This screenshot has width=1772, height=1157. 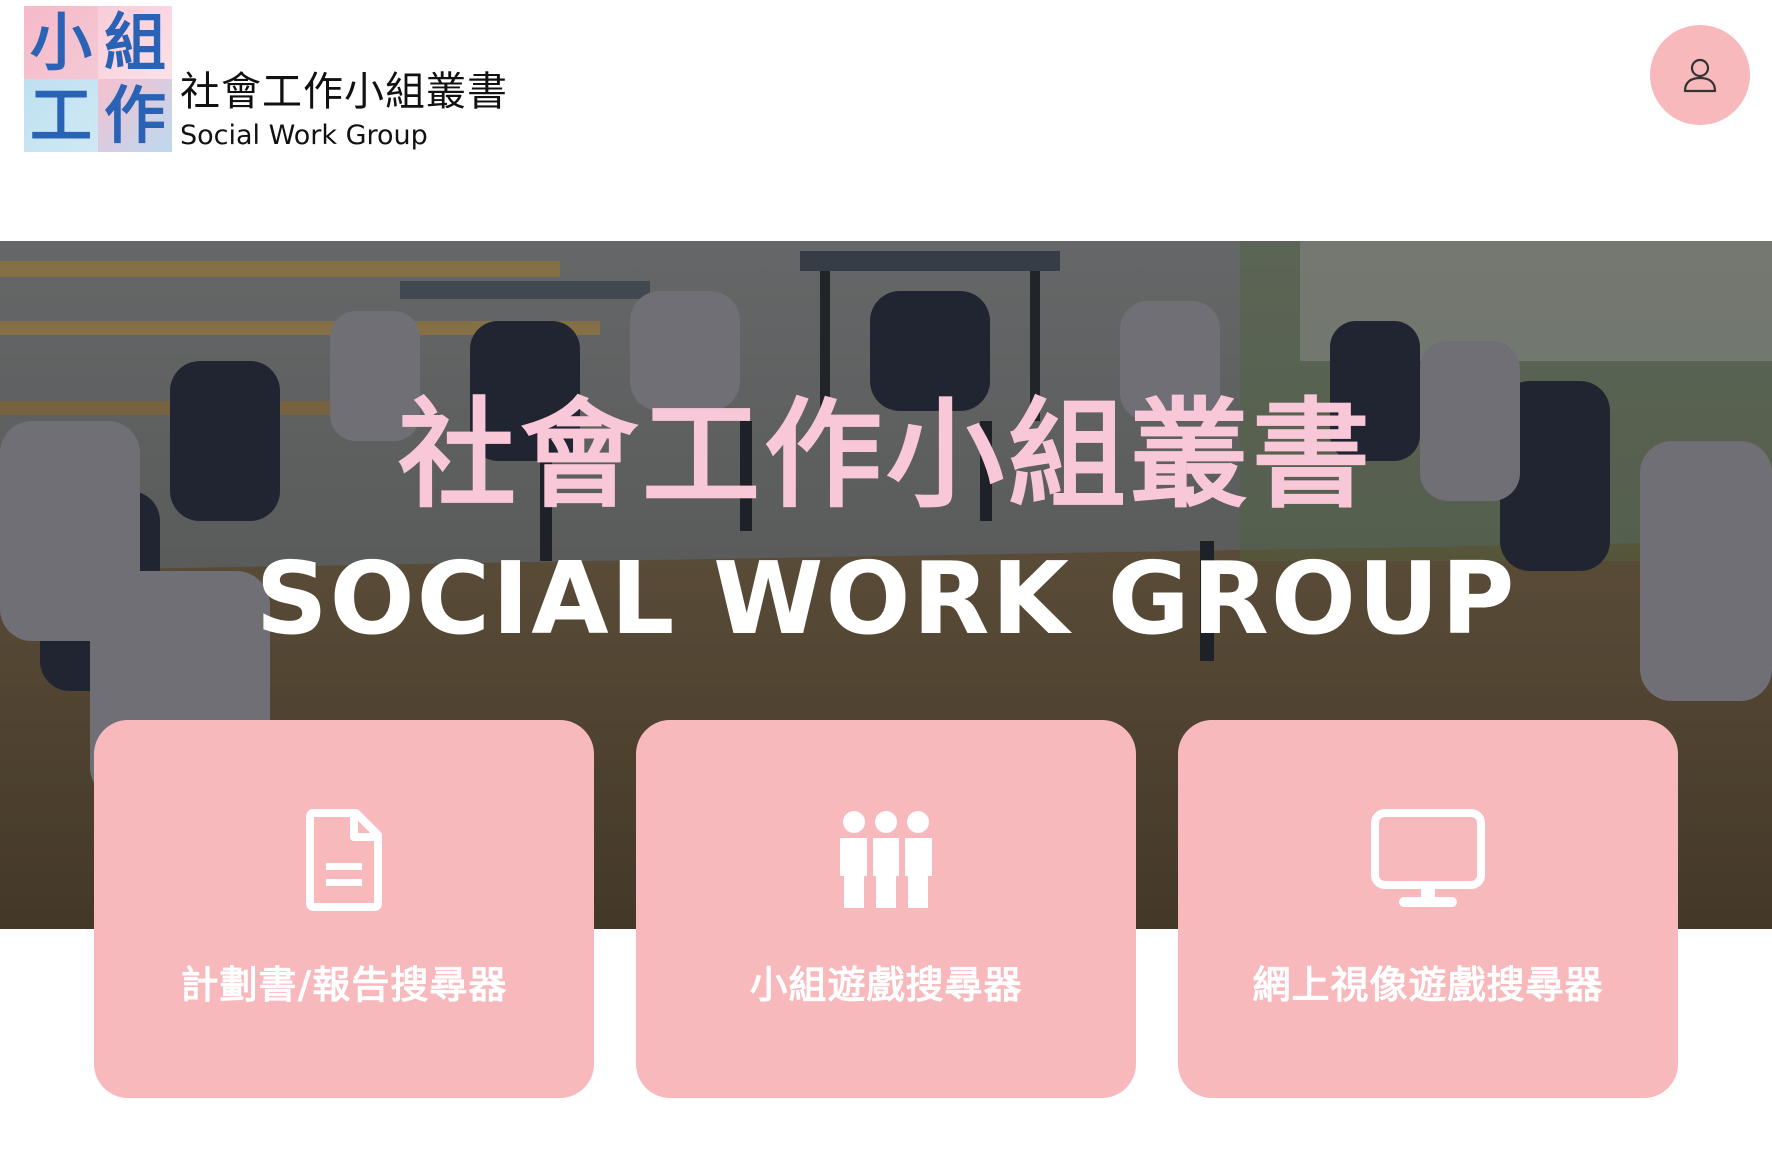 What do you see at coordinates (61, 42) in the screenshot?
I see `logo-mark-char: 小` at bounding box center [61, 42].